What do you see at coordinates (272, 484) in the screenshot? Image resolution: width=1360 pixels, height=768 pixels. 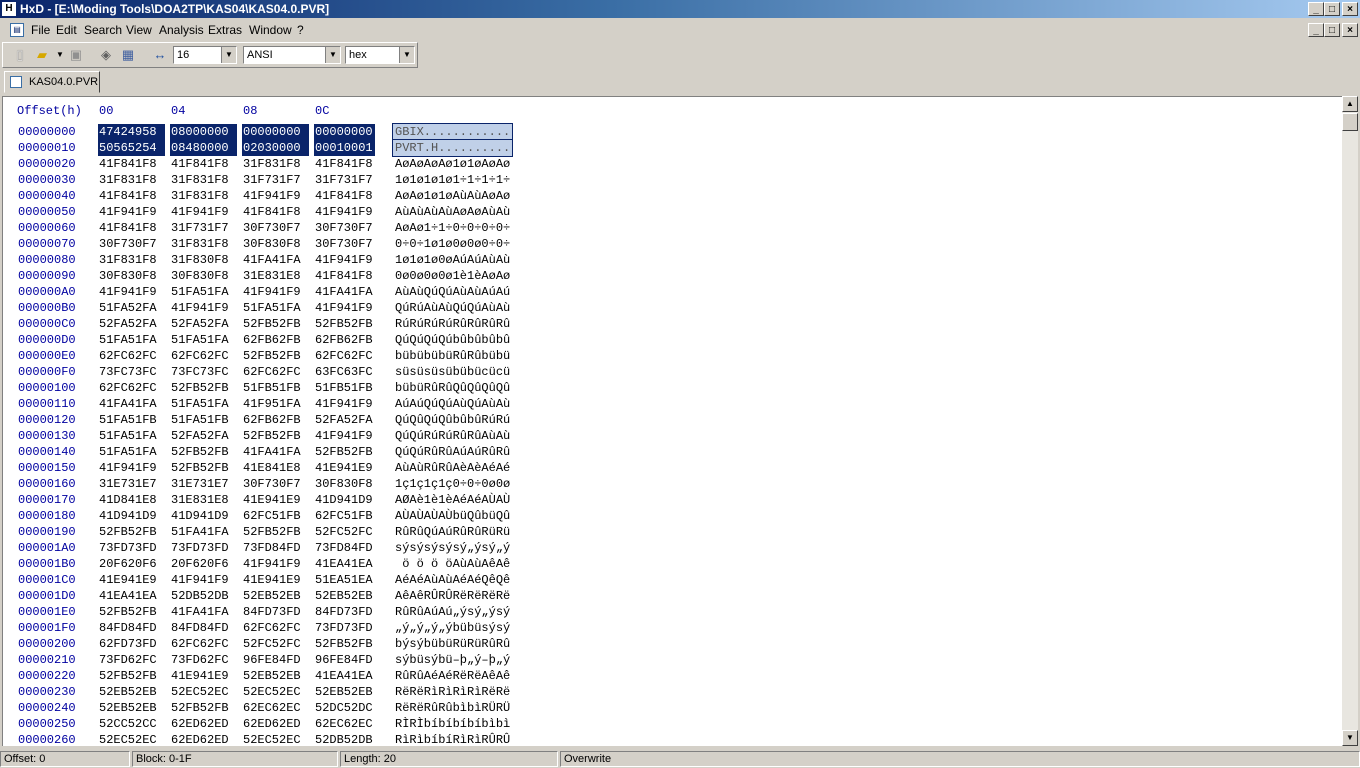 I see `hex-group: 30F730F7` at bounding box center [272, 484].